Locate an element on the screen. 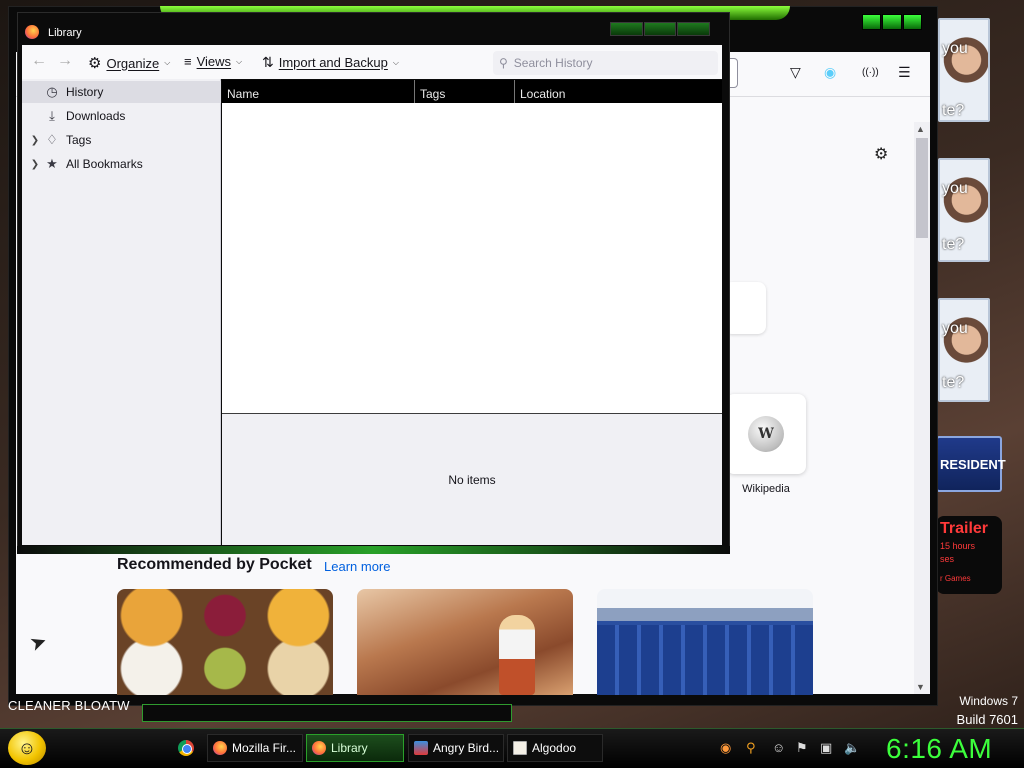  clock-icon: ◷ is located at coordinates (52, 91).